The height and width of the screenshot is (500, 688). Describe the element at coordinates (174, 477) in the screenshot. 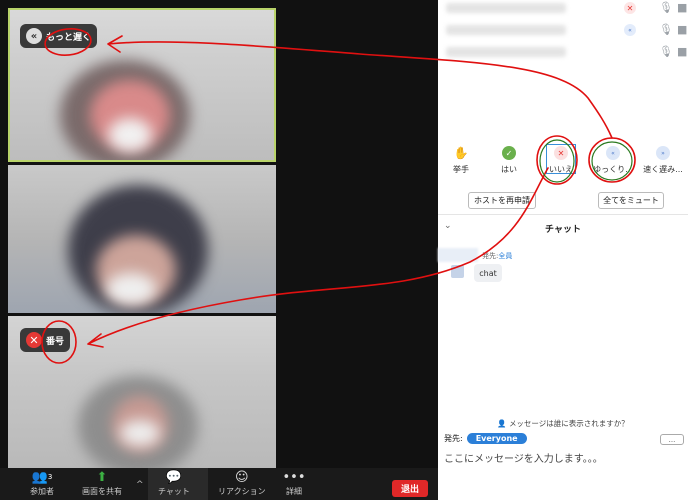

I see `chat-bubble-icon: 💬` at that location.